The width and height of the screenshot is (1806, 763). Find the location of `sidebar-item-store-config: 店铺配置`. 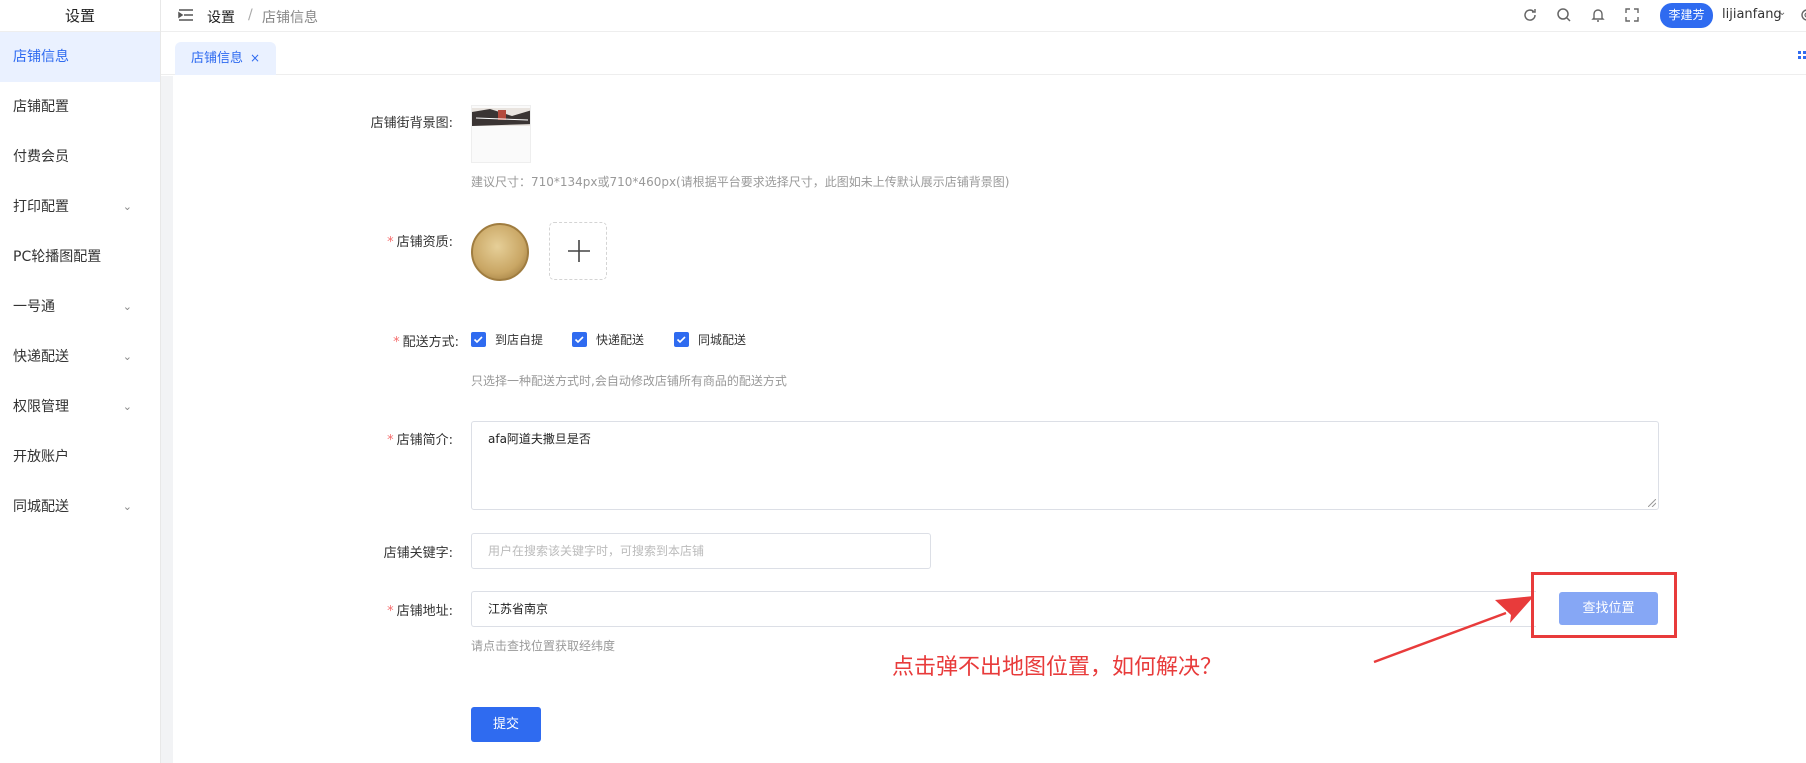

sidebar-item-store-config: 店铺配置 is located at coordinates (80, 107).